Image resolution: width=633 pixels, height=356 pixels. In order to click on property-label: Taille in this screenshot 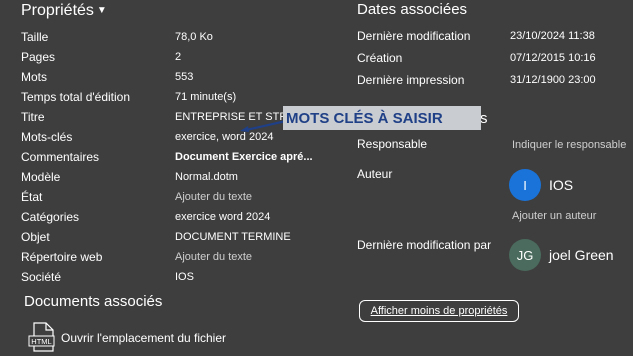, I will do `click(35, 37)`.